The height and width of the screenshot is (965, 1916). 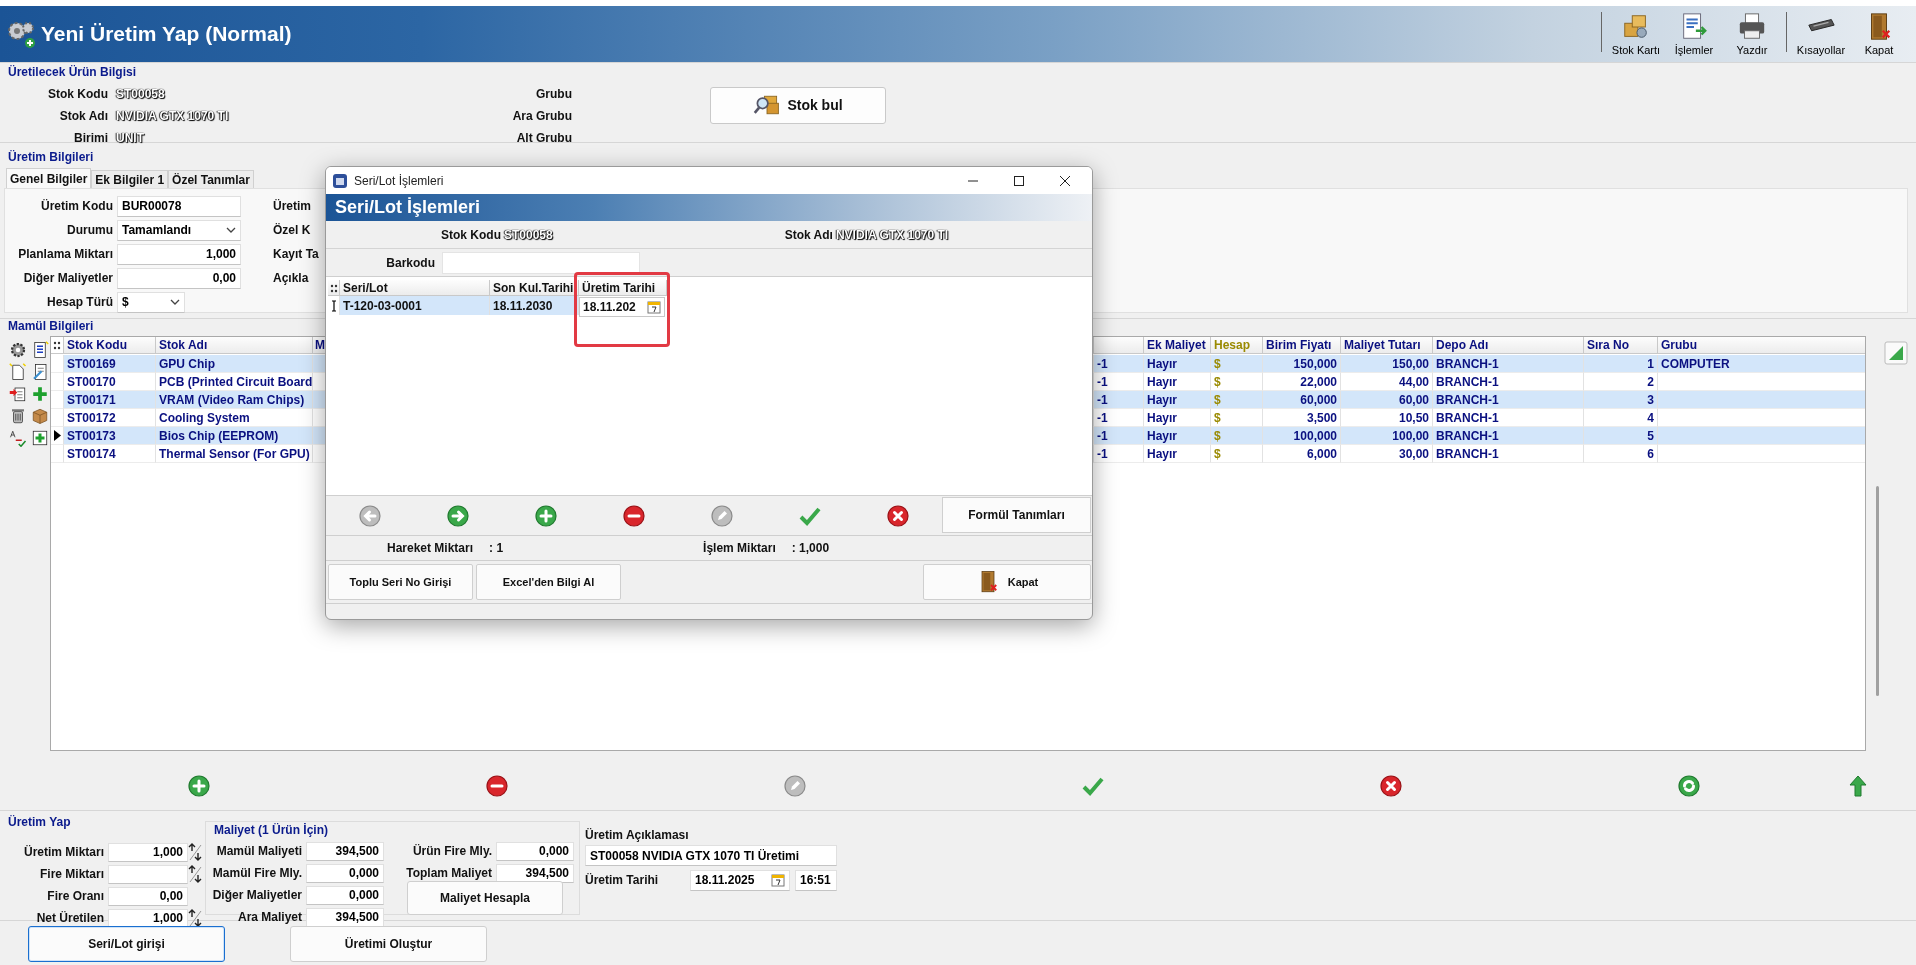 I want to click on column-header: Sıra No, so click(x=1621, y=345).